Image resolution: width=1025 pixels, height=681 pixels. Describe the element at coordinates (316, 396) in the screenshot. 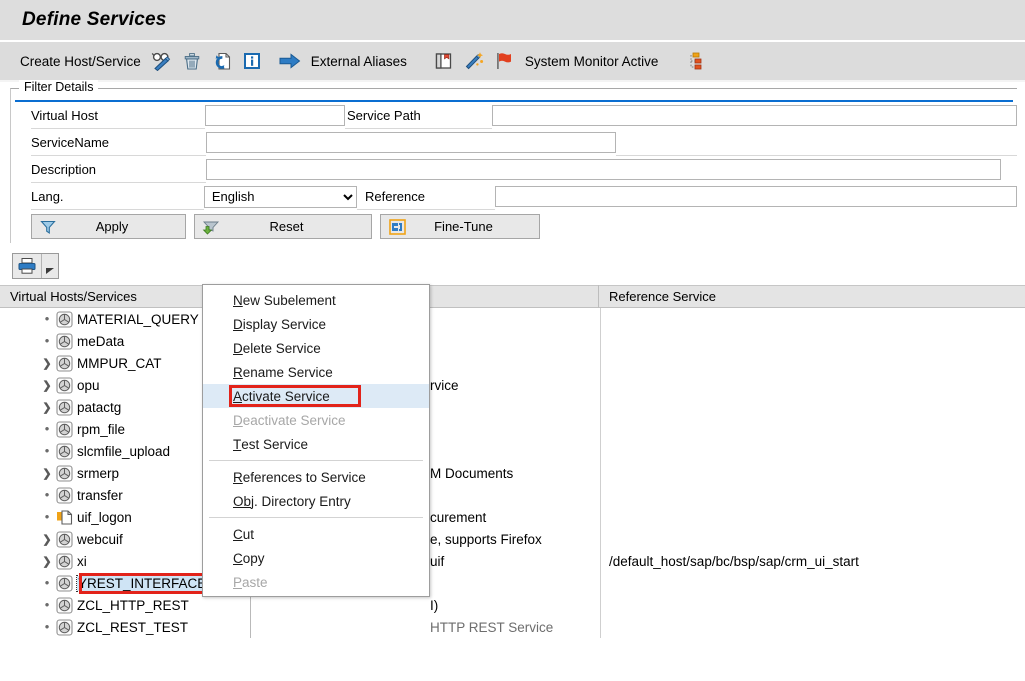

I see `menu-item-activate-service: Activate Service` at that location.